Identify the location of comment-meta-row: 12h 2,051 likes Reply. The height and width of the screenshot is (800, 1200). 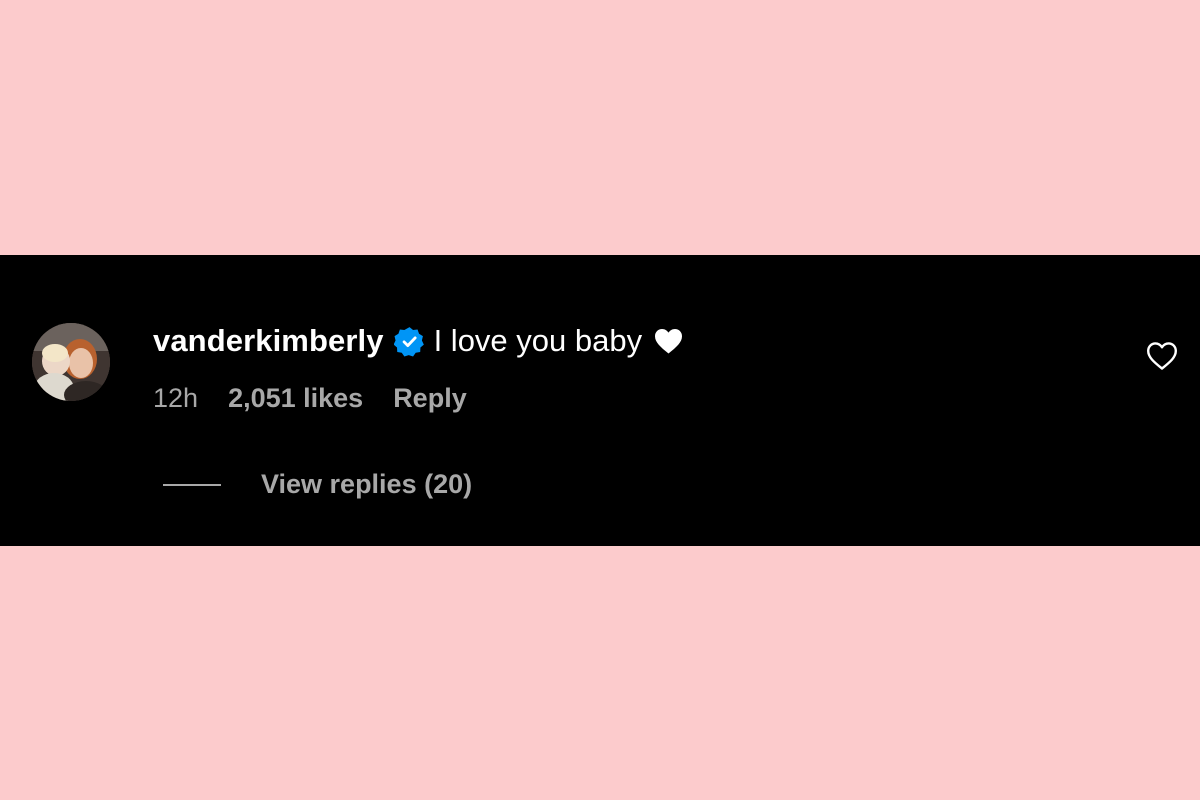
(310, 398).